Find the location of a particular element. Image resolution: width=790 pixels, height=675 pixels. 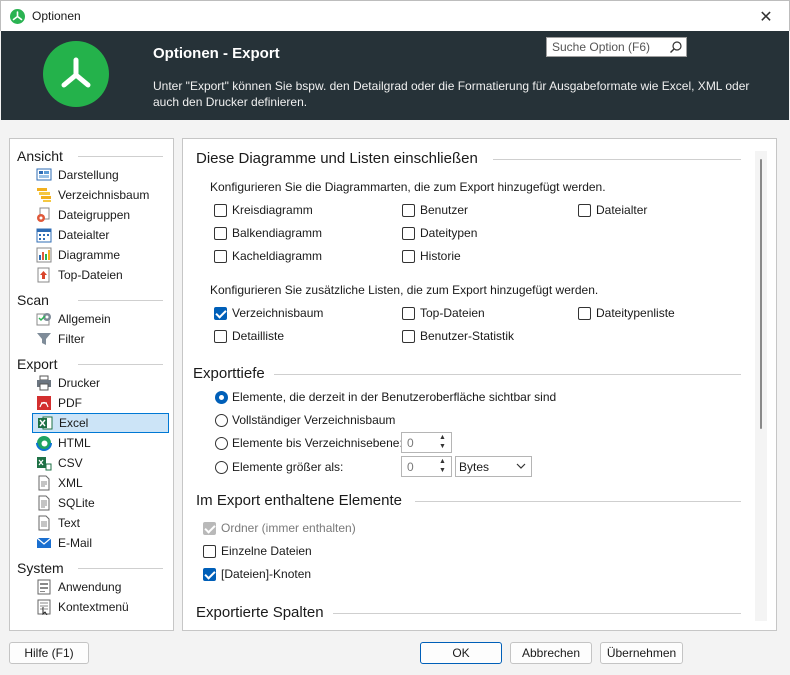

application-icon is located at coordinates (44, 587).